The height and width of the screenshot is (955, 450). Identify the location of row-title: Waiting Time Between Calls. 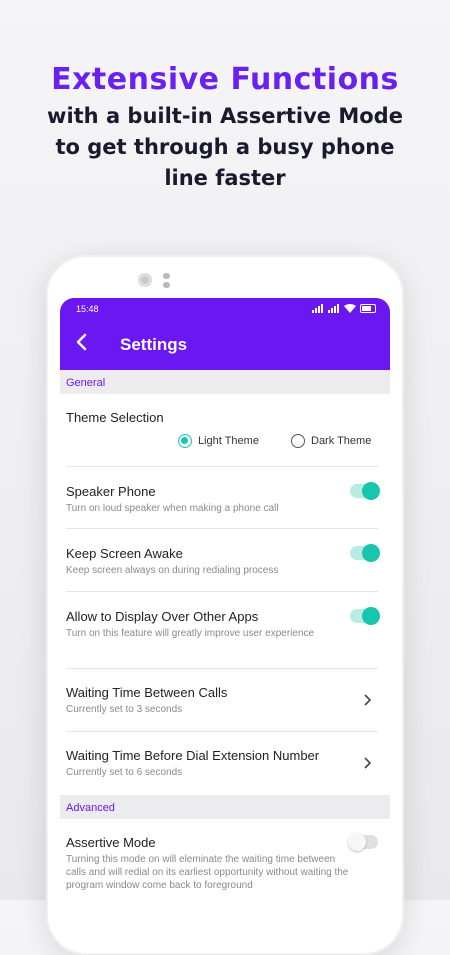
(147, 692).